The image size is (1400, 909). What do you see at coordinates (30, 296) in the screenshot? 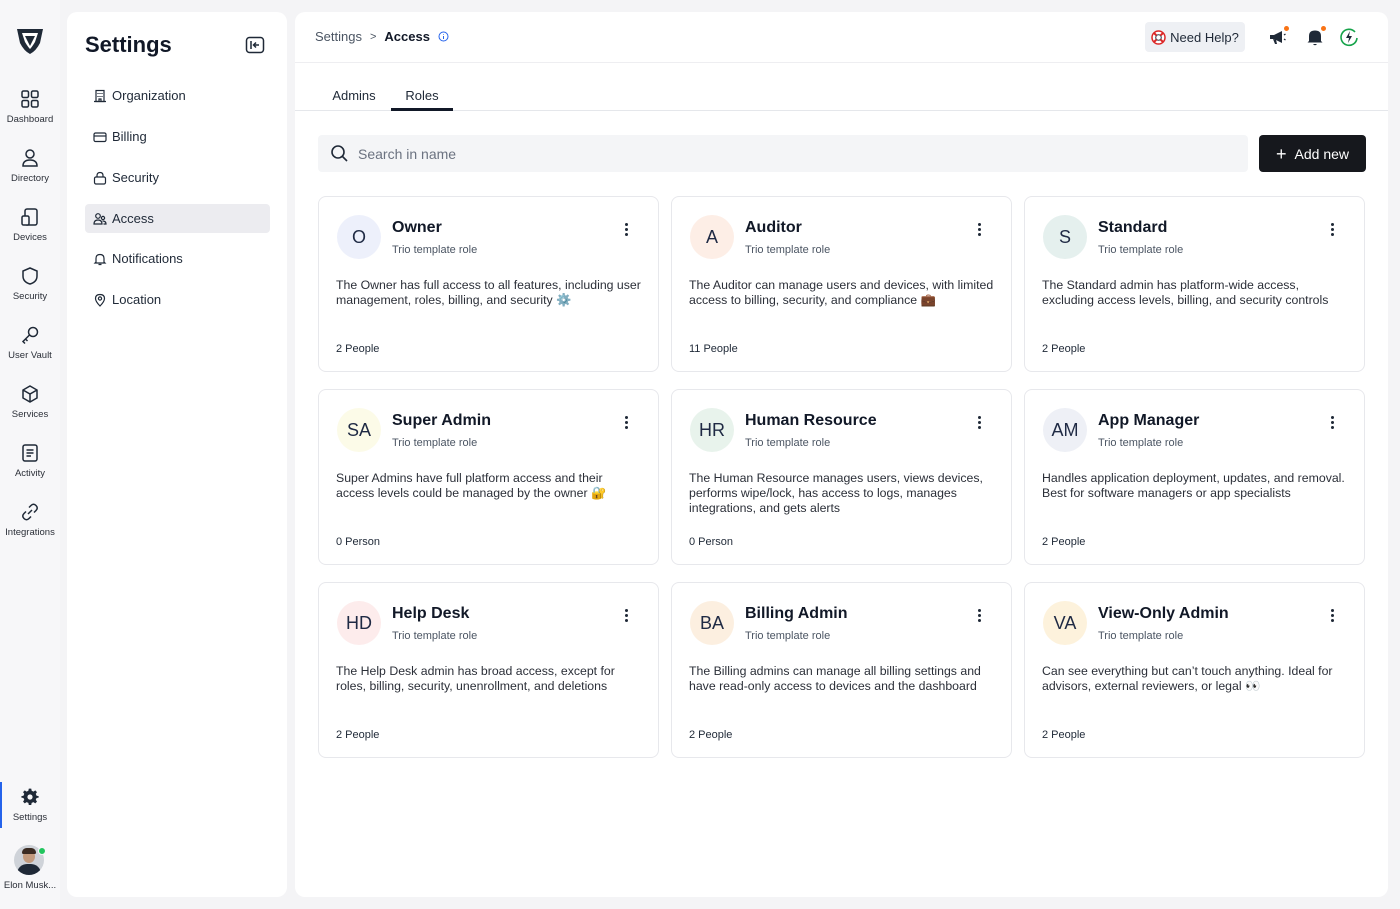
I see `rail-label: Security` at bounding box center [30, 296].